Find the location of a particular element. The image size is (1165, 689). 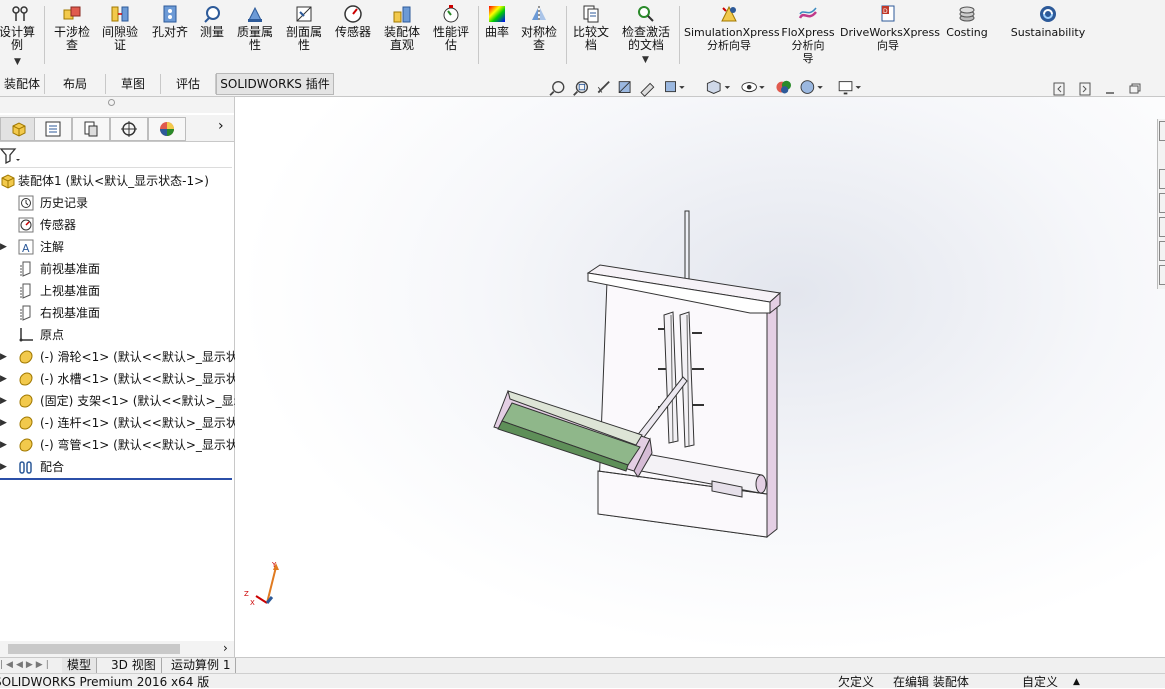

tree-item-annotations: ▶ A 注解 is located at coordinates (116, 247).